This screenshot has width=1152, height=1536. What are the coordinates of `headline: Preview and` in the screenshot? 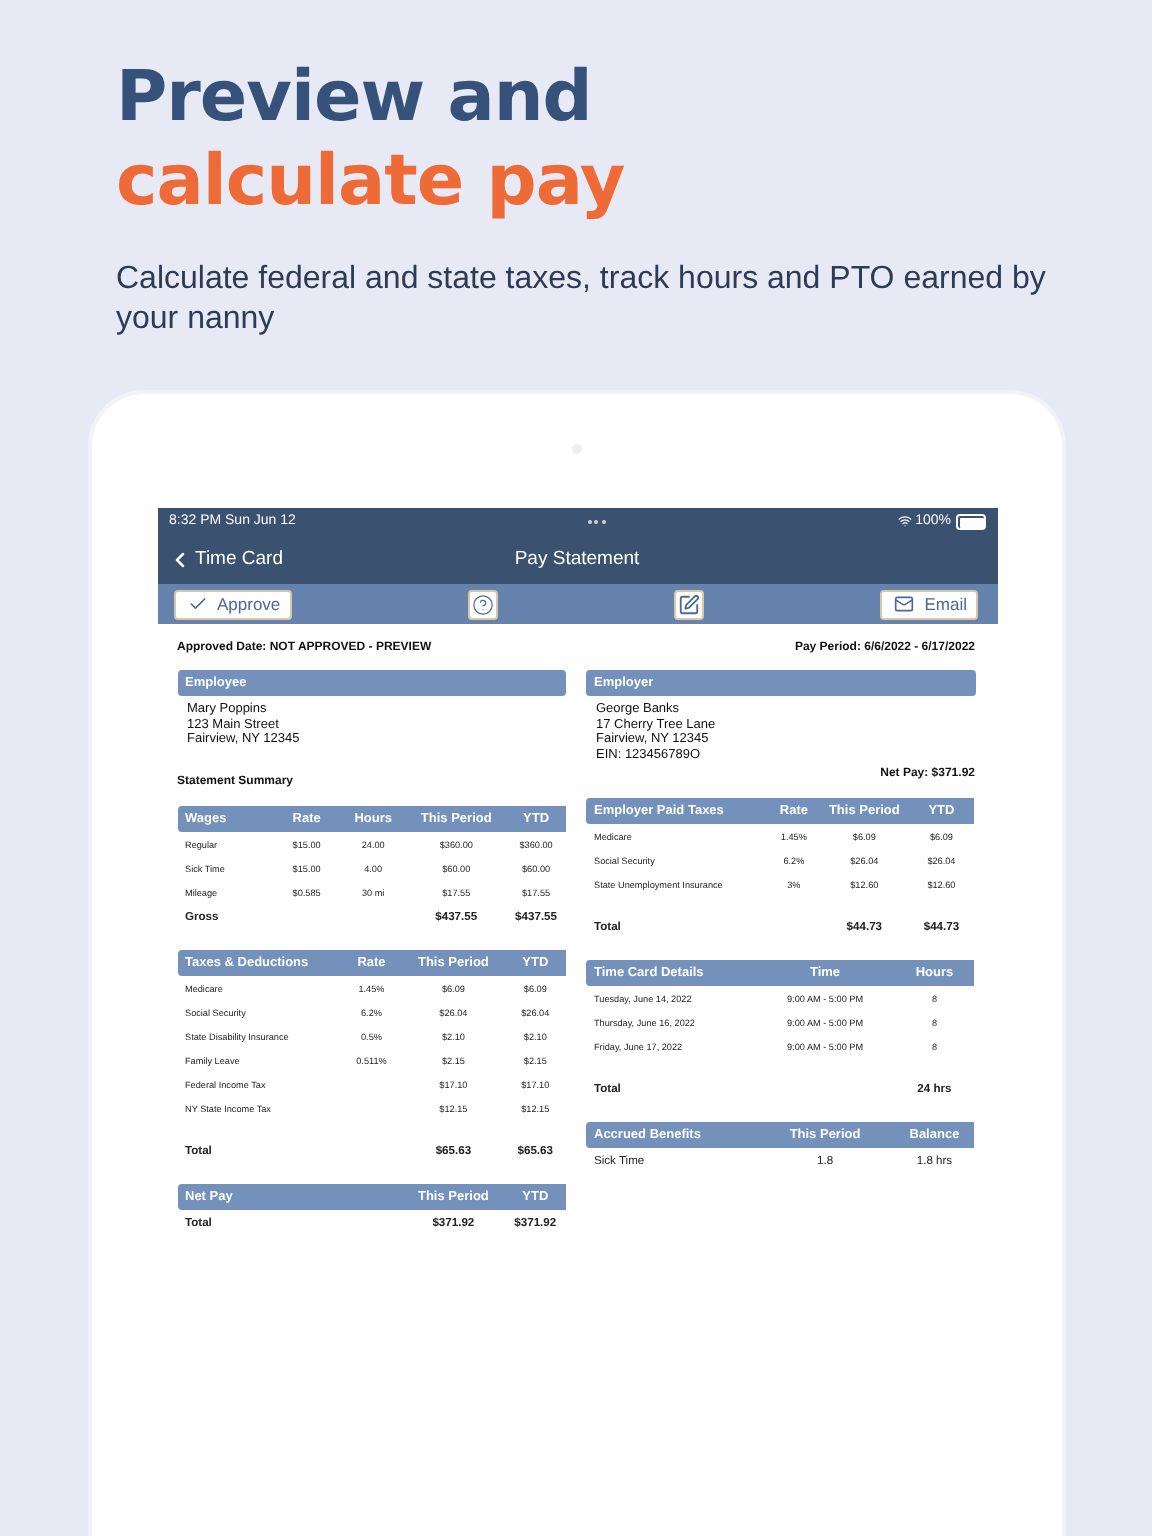 It's located at (354, 98).